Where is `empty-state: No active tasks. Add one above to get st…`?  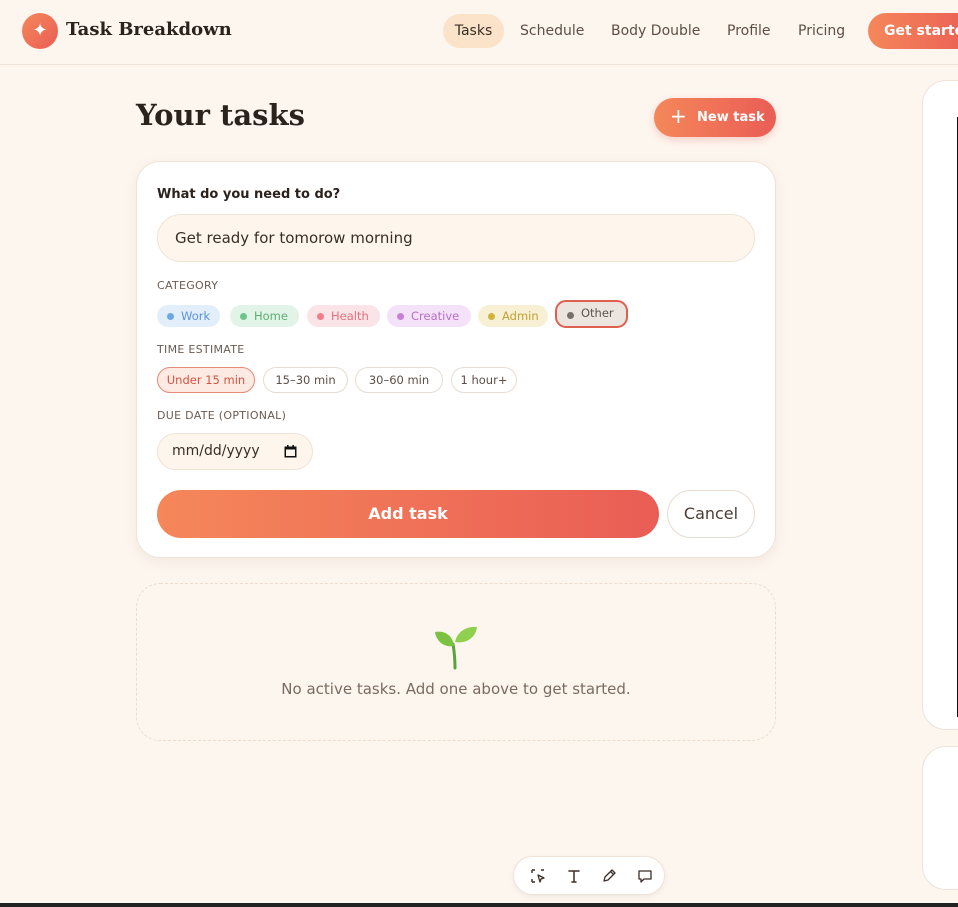 empty-state: No active tasks. Add one above to get st… is located at coordinates (456, 662).